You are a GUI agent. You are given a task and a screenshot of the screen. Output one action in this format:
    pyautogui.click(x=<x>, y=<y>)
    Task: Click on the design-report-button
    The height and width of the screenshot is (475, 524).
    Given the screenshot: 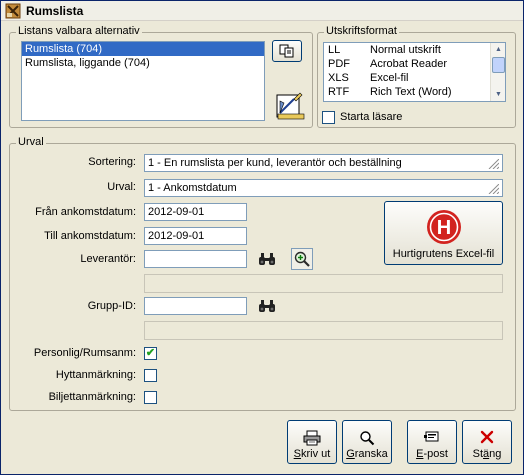 What is the action you would take?
    pyautogui.click(x=290, y=106)
    